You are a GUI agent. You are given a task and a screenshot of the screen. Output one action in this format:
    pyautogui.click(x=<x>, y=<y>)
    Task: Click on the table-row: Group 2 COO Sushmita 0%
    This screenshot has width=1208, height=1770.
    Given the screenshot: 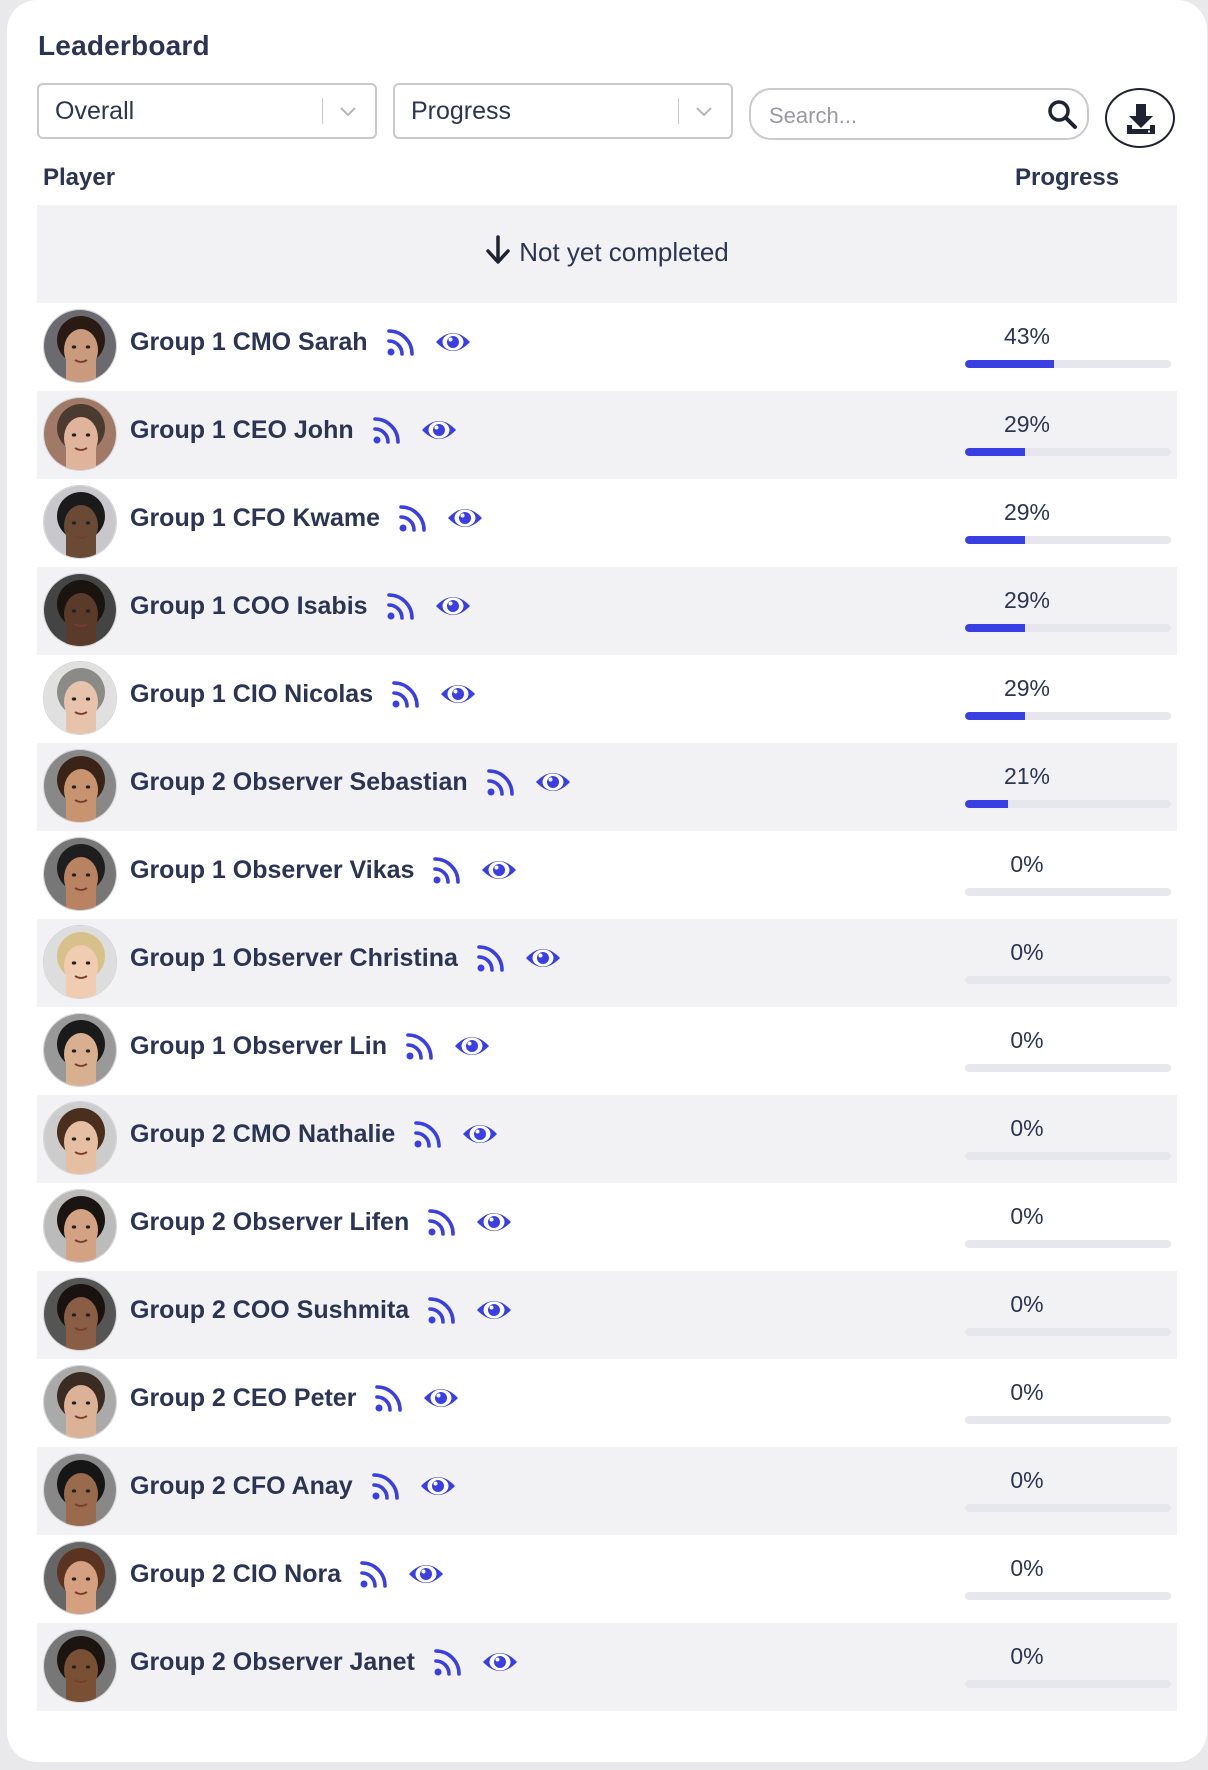 What is the action you would take?
    pyautogui.click(x=607, y=1315)
    